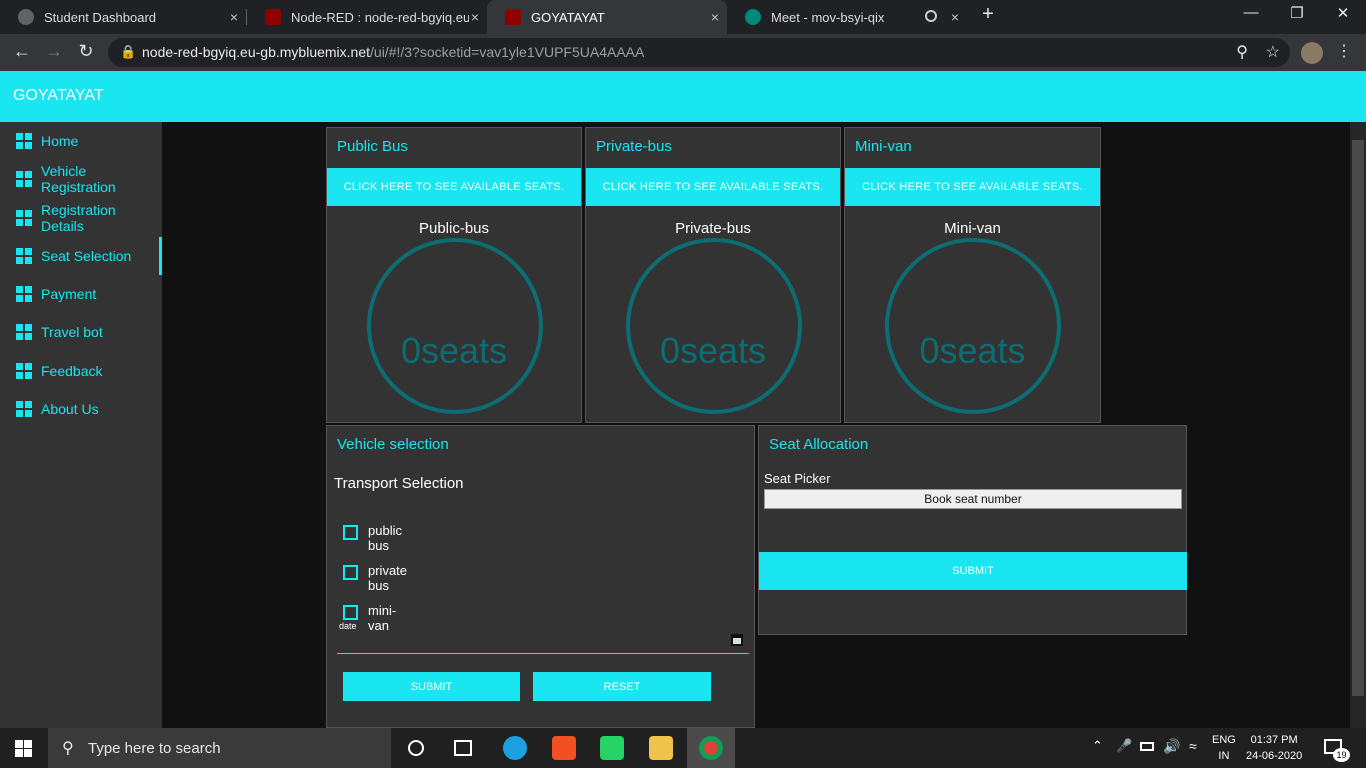 This screenshot has width=1366, height=768. Describe the element at coordinates (372, 146) in the screenshot. I see `card-title: Public Bus` at that location.